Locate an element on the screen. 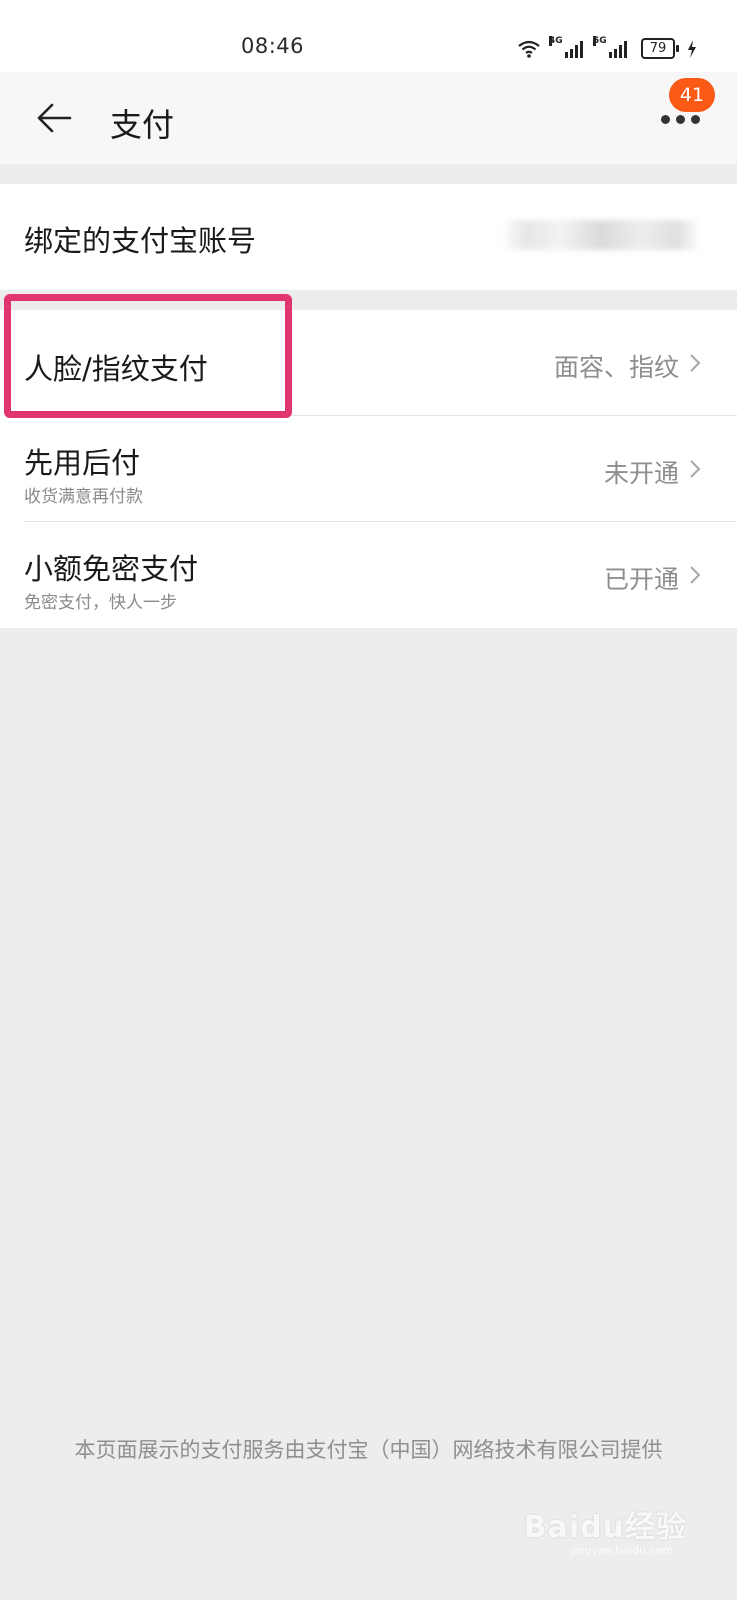 The width and height of the screenshot is (737, 1600). network-type-label: 4G is located at coordinates (556, 40).